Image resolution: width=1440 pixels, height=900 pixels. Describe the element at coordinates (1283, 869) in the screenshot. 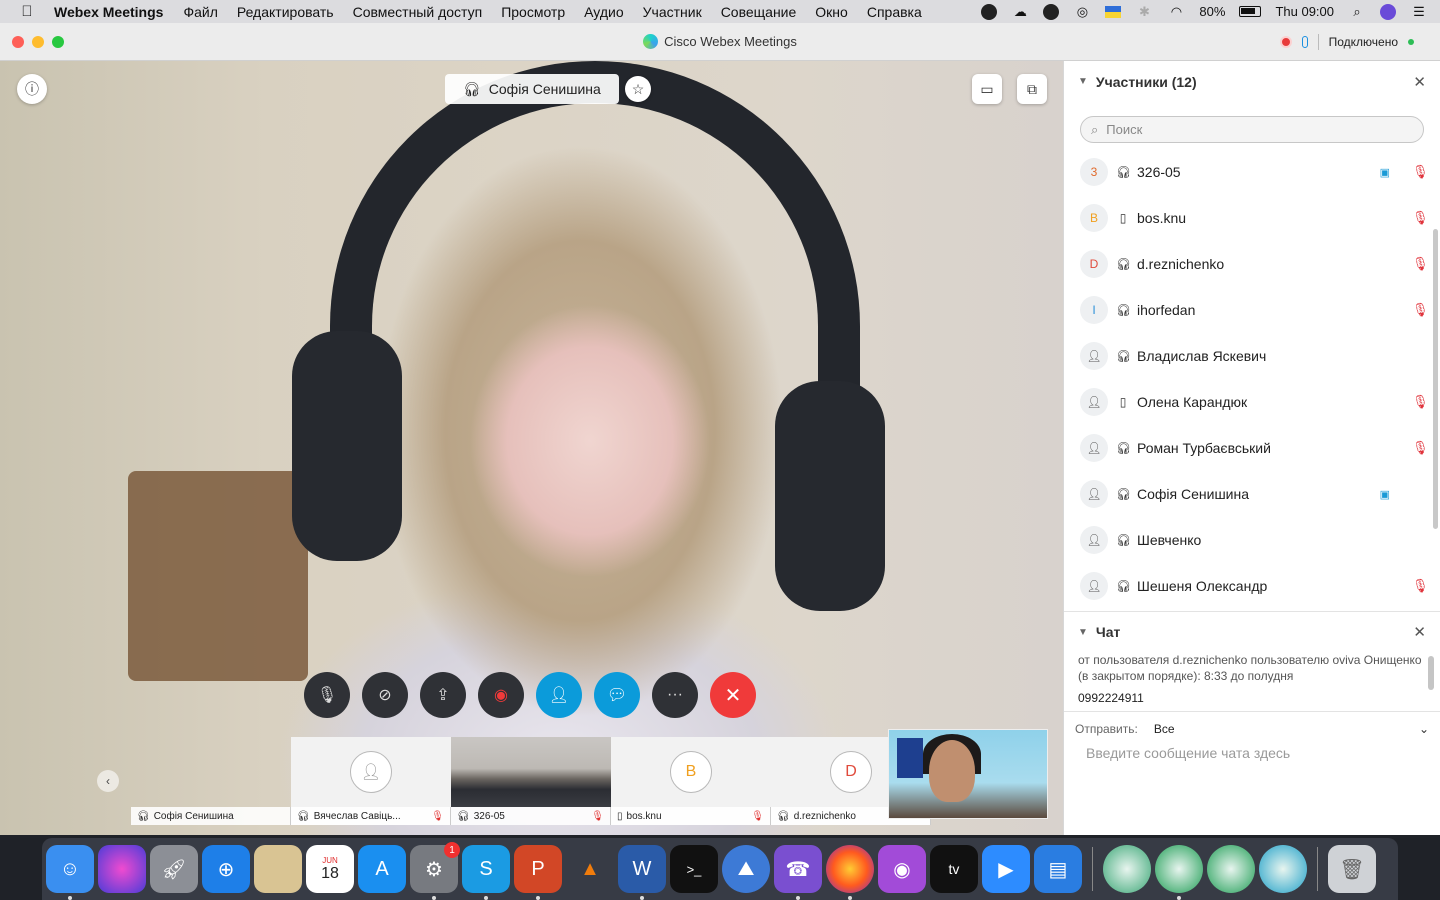

I see `webex-teams-icon` at that location.